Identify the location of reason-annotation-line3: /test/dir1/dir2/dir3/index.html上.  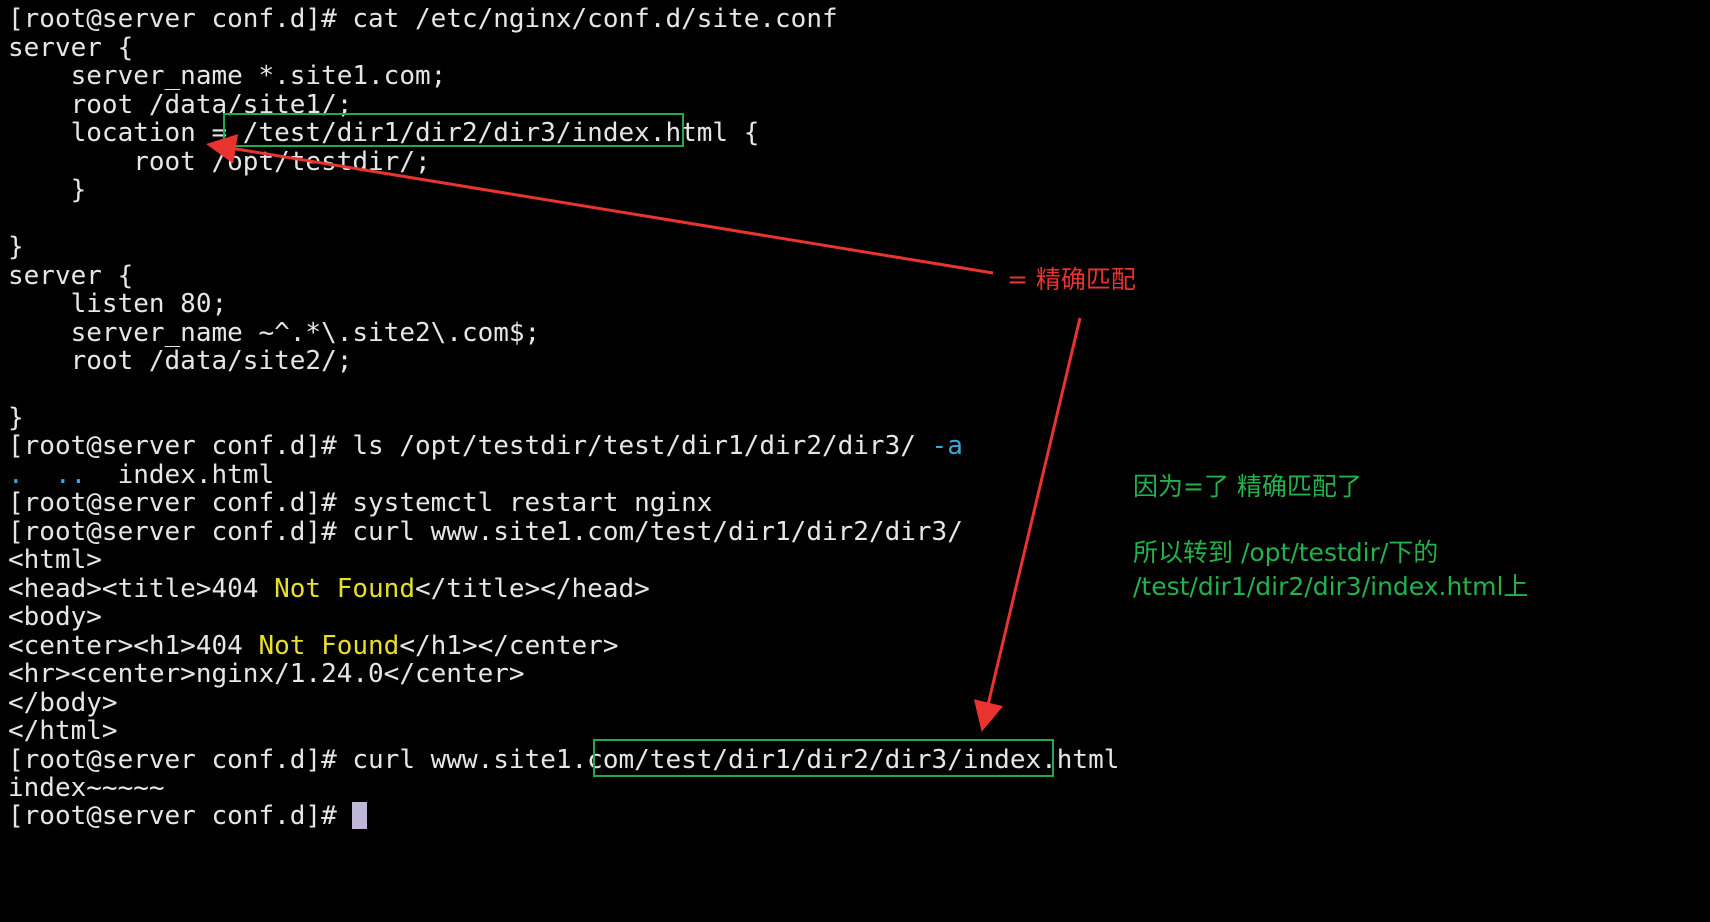
(1331, 586).